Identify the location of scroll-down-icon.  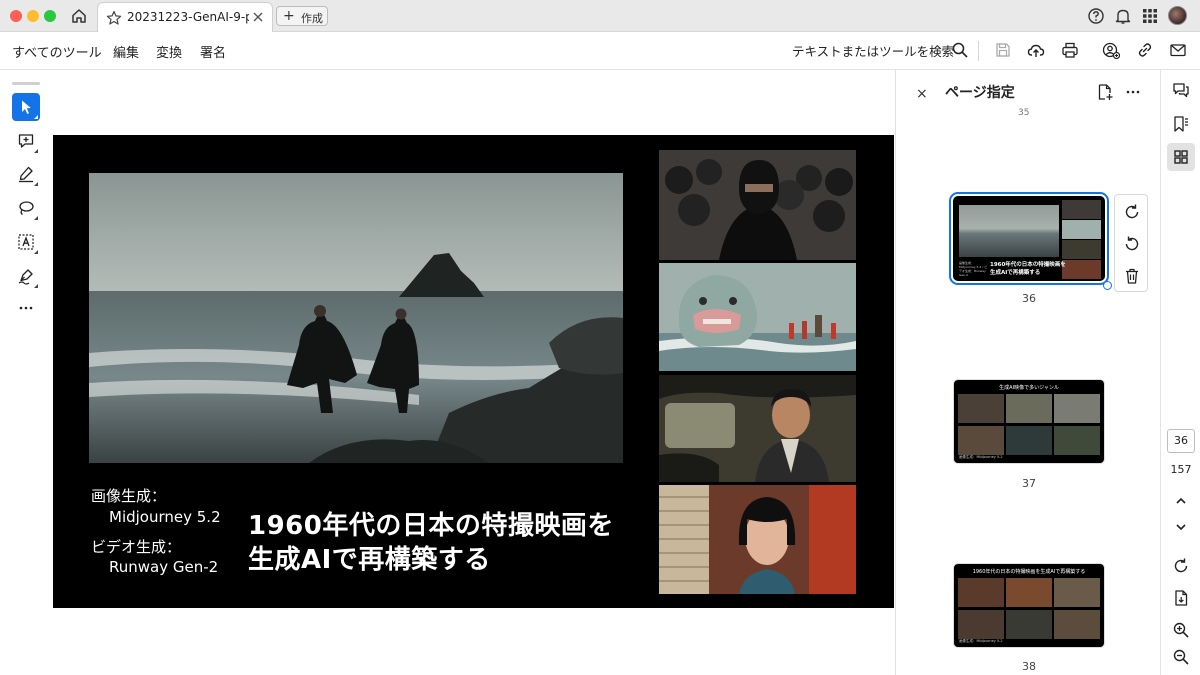
(1181, 527).